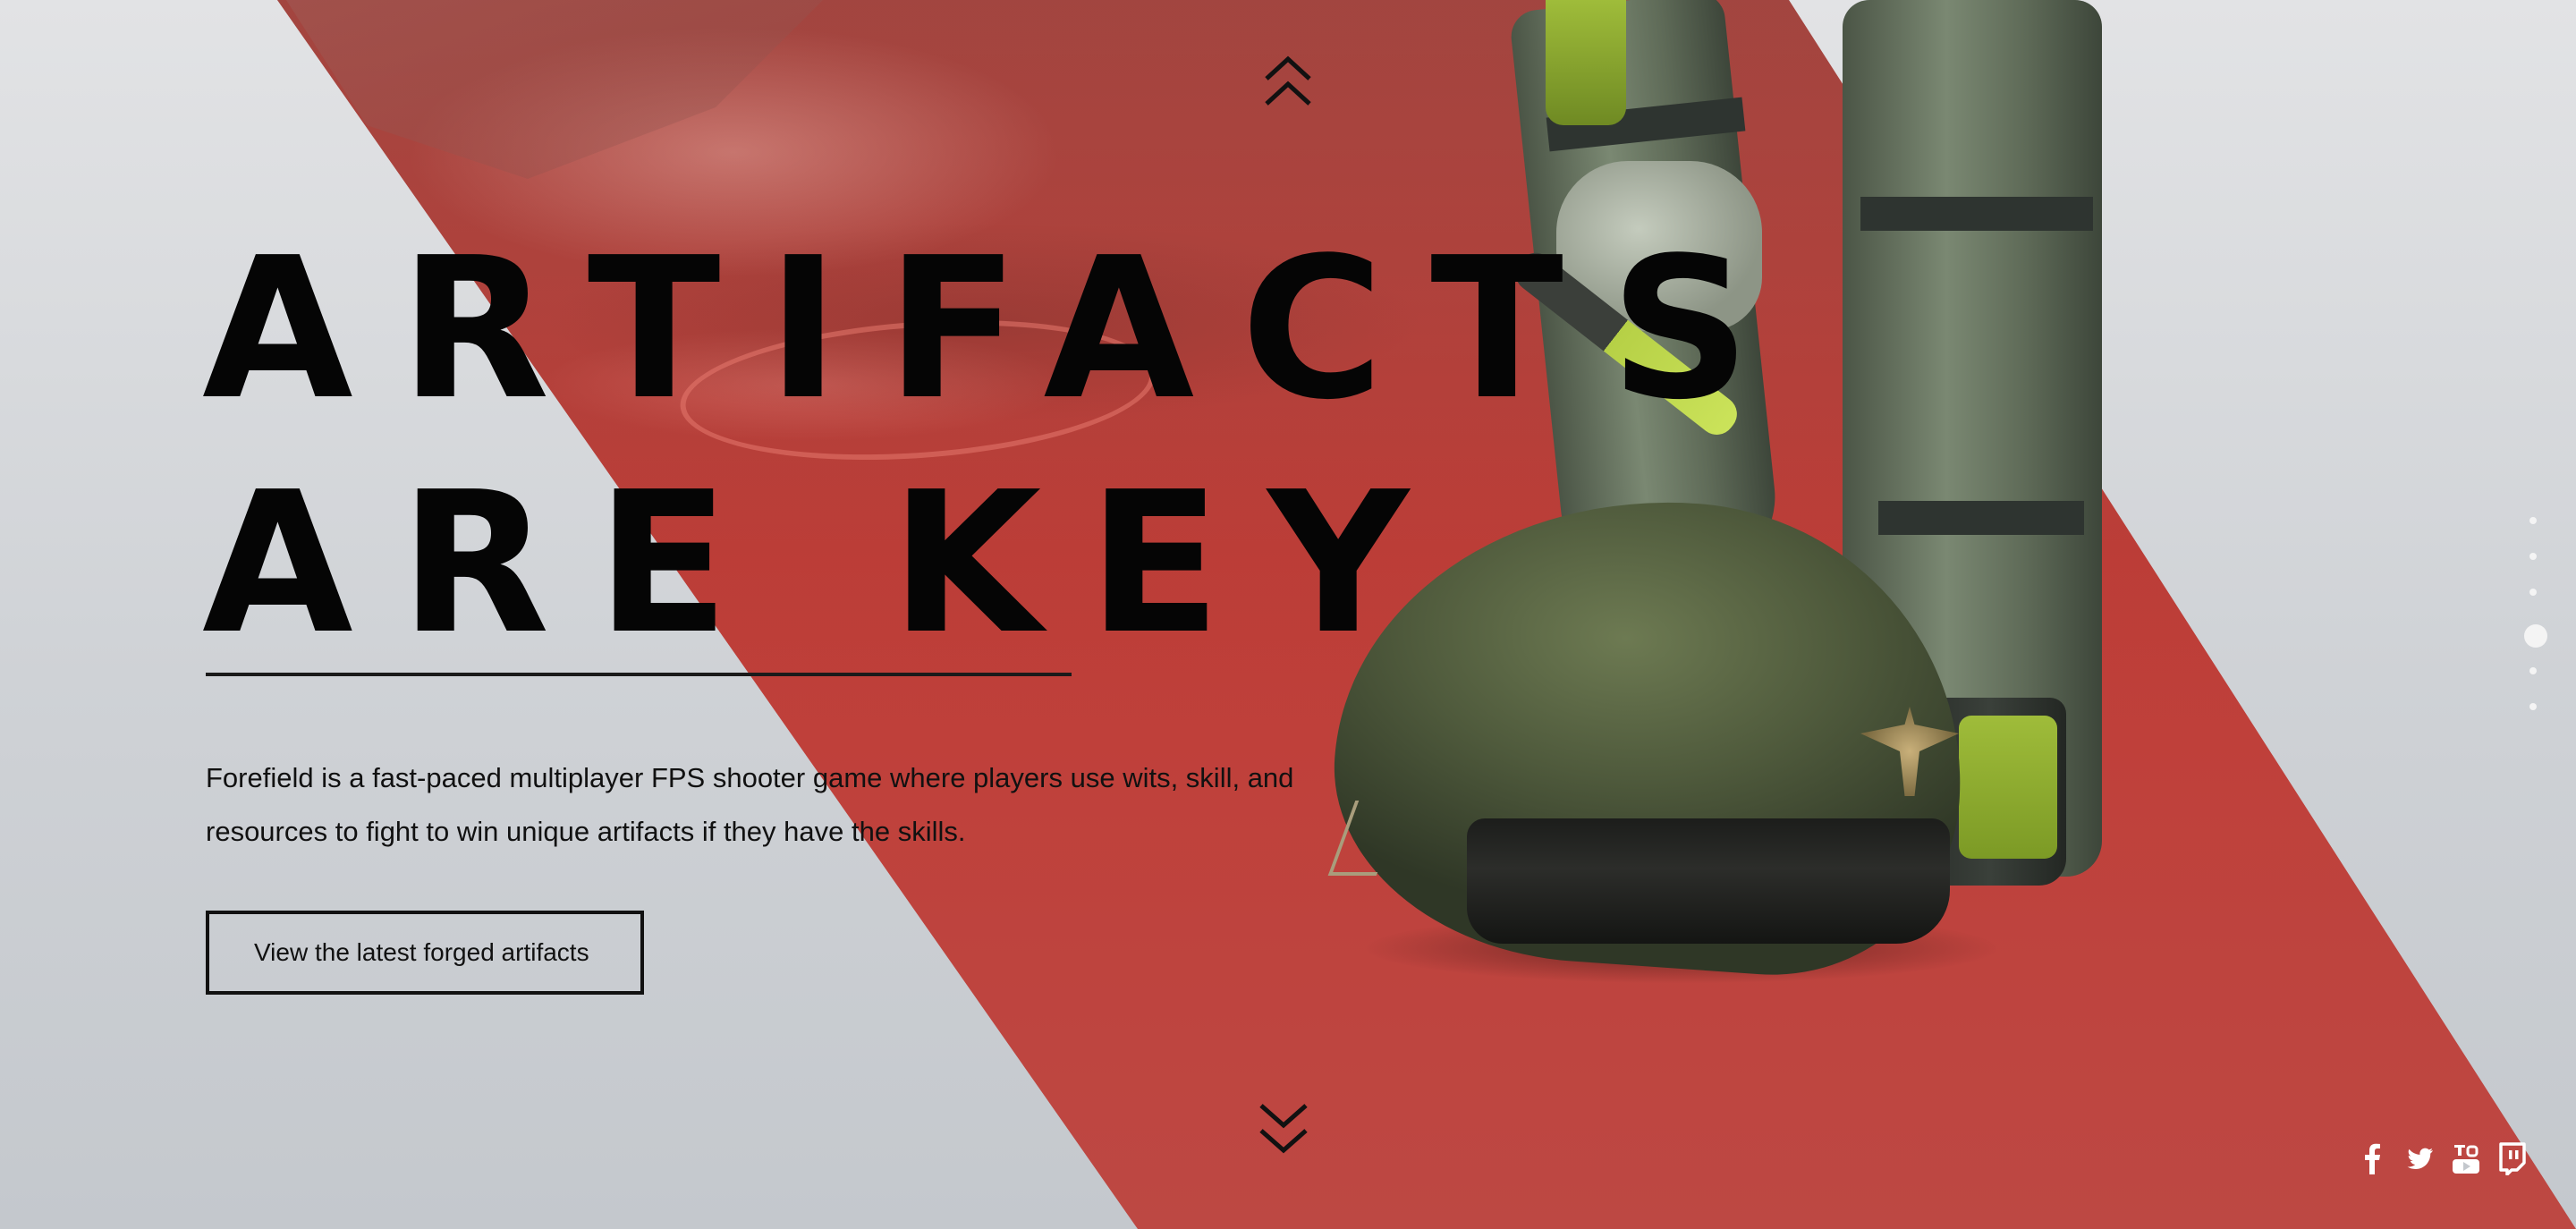 Image resolution: width=2576 pixels, height=1229 pixels. What do you see at coordinates (2443, 1158) in the screenshot?
I see `social-links` at bounding box center [2443, 1158].